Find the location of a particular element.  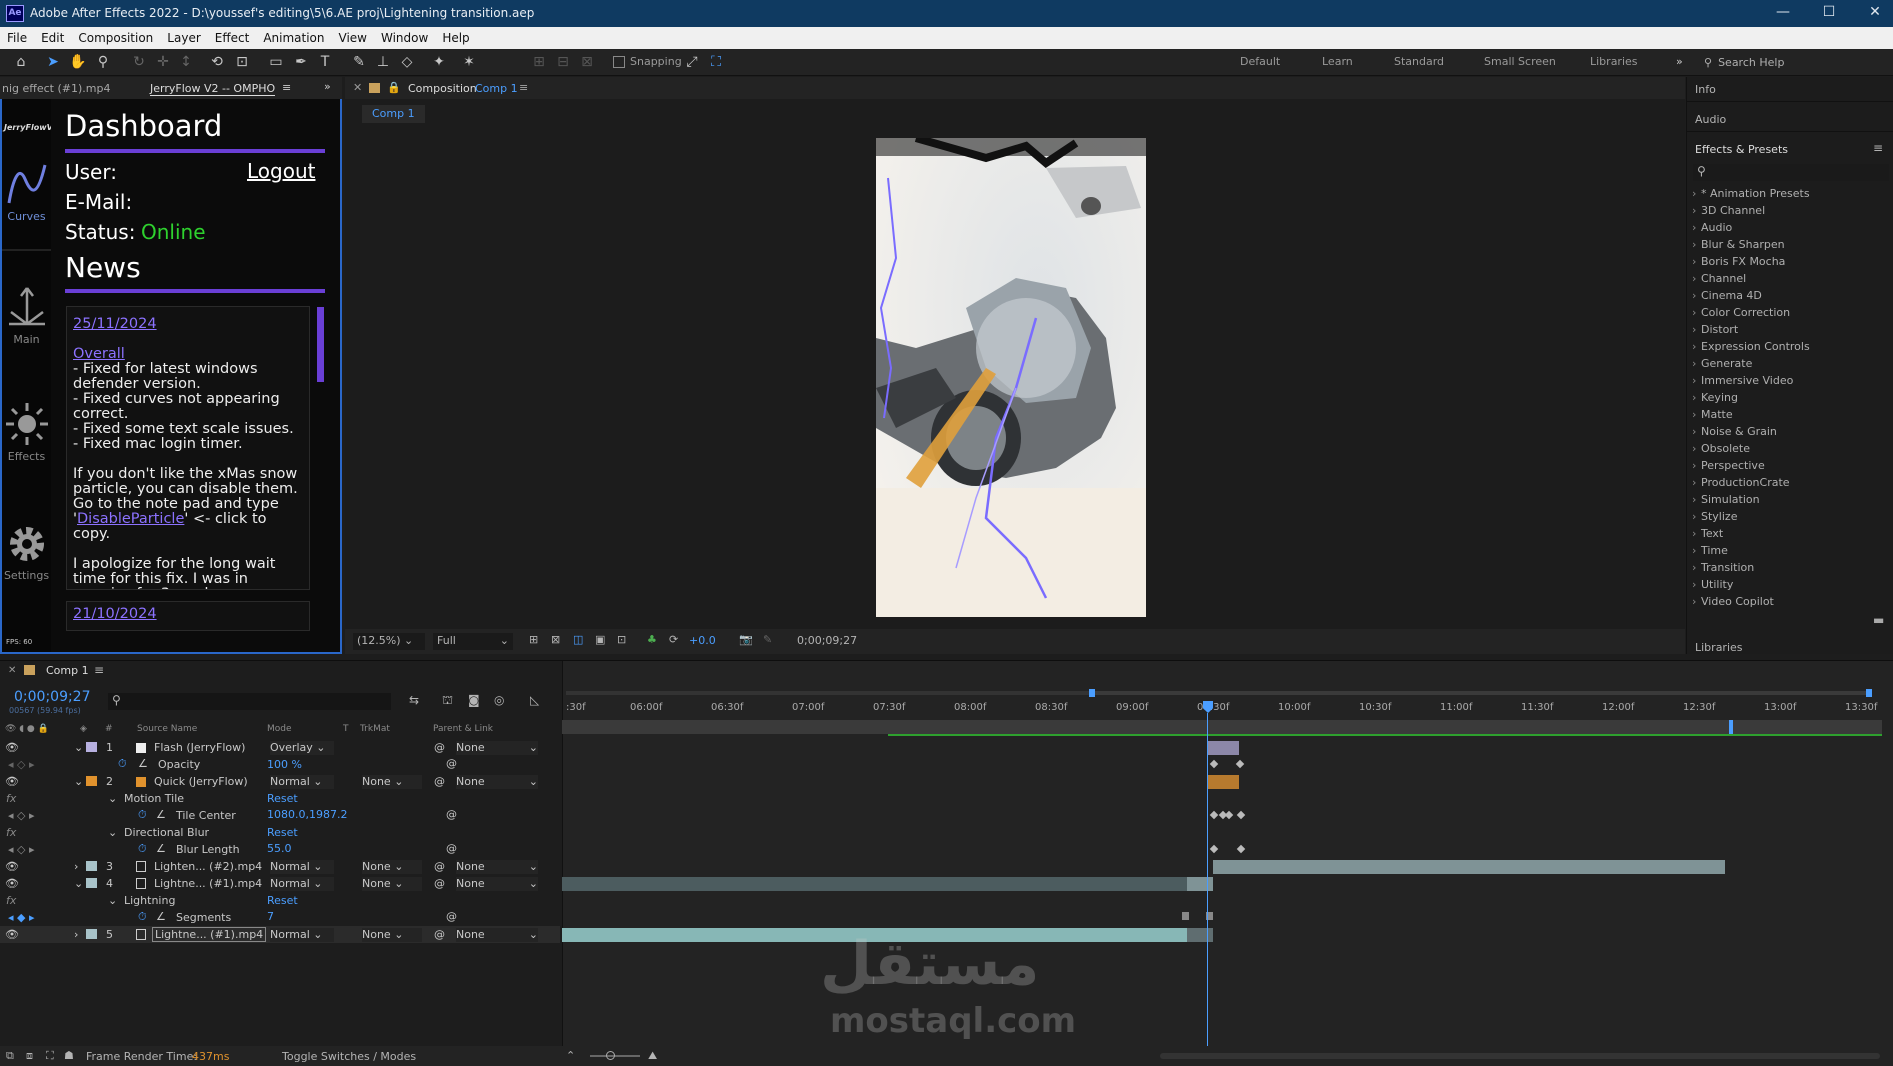

blend-mode-dropdown: Normal ⌄ is located at coordinates (302, 935).